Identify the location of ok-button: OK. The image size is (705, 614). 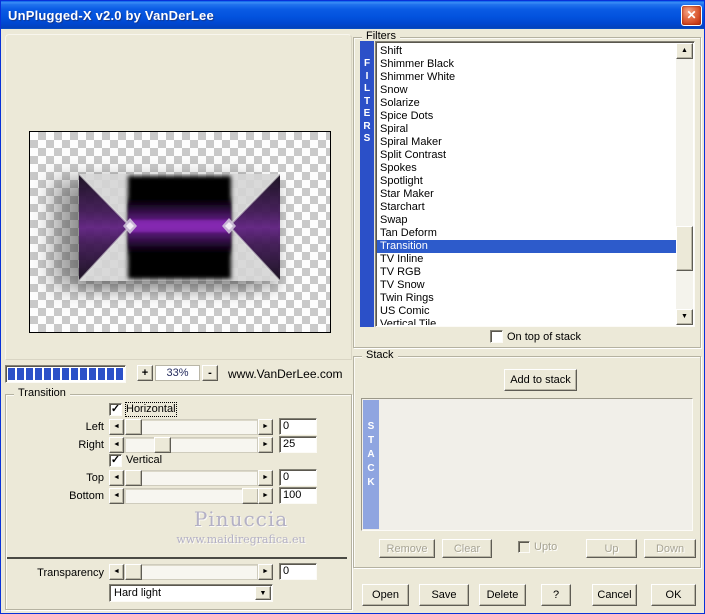
(673, 595).